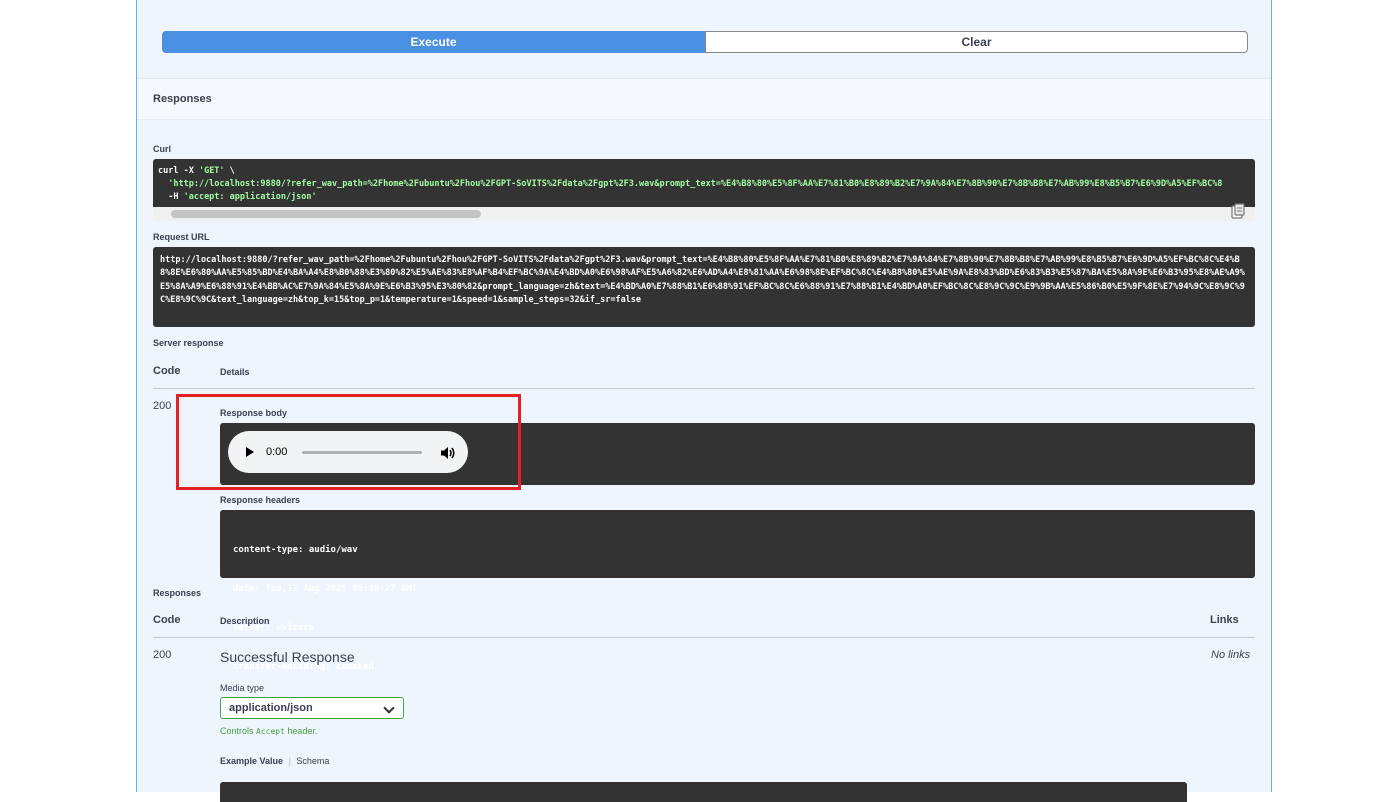 This screenshot has width=1384, height=802. Describe the element at coordinates (171, 197) in the screenshot. I see `curl-header-flag: -H` at that location.